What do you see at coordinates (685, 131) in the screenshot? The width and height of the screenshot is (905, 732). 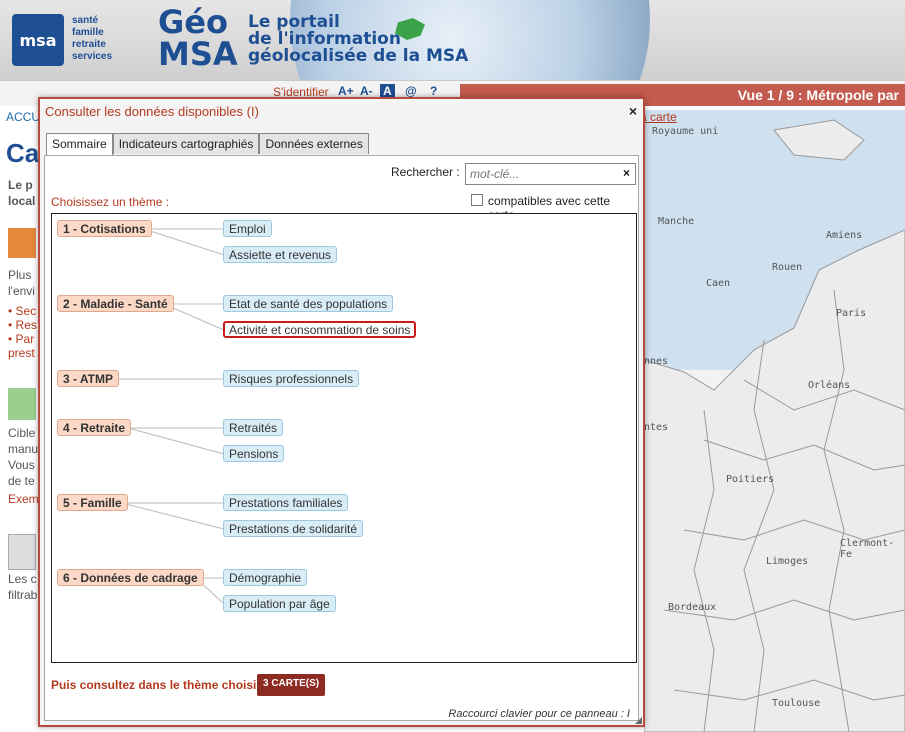 I see `map-label: Royaume uni` at bounding box center [685, 131].